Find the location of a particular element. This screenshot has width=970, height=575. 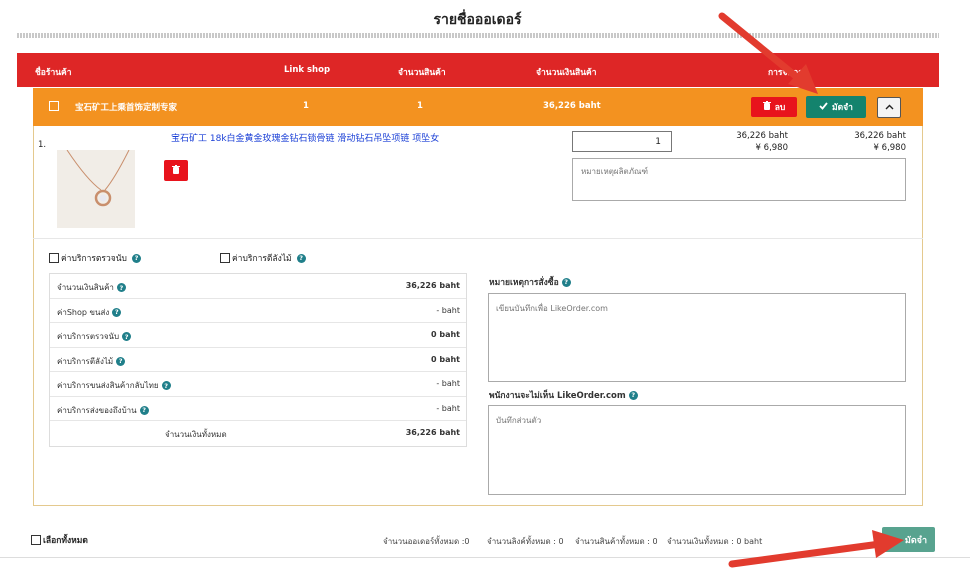

select-all-option: เลือกทั้งหมด is located at coordinates (59, 540).